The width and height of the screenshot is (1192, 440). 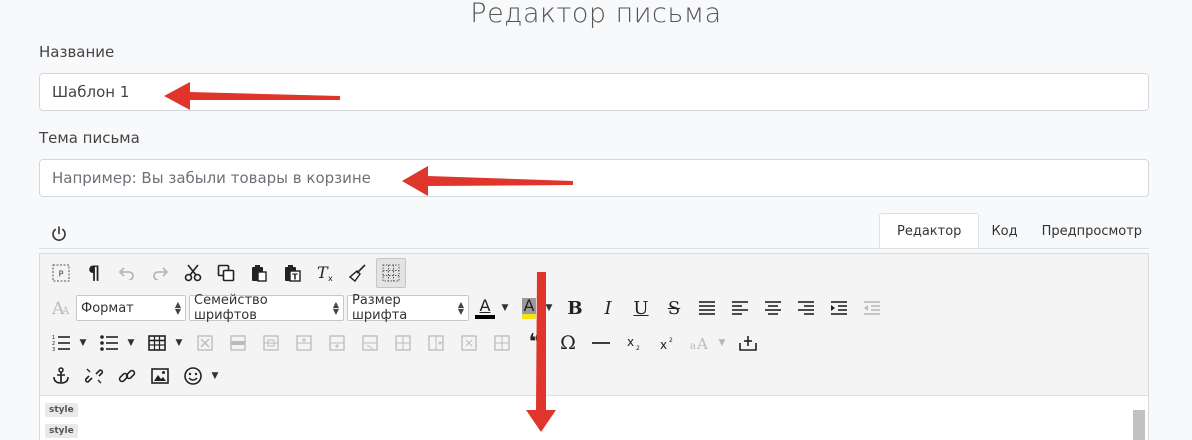 I want to click on undo-icon, so click(x=127, y=273).